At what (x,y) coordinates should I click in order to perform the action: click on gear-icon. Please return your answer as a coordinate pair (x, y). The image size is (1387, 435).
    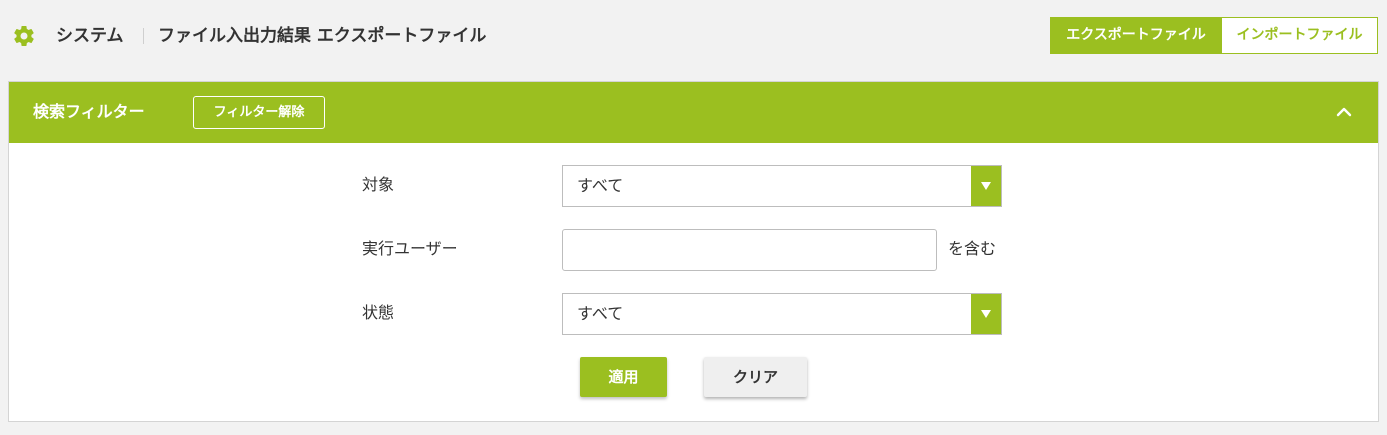
    Looking at the image, I should click on (24, 36).